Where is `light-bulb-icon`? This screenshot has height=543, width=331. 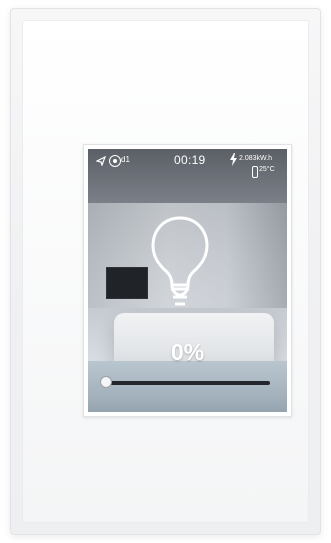
light-bulb-icon is located at coordinates (180, 263).